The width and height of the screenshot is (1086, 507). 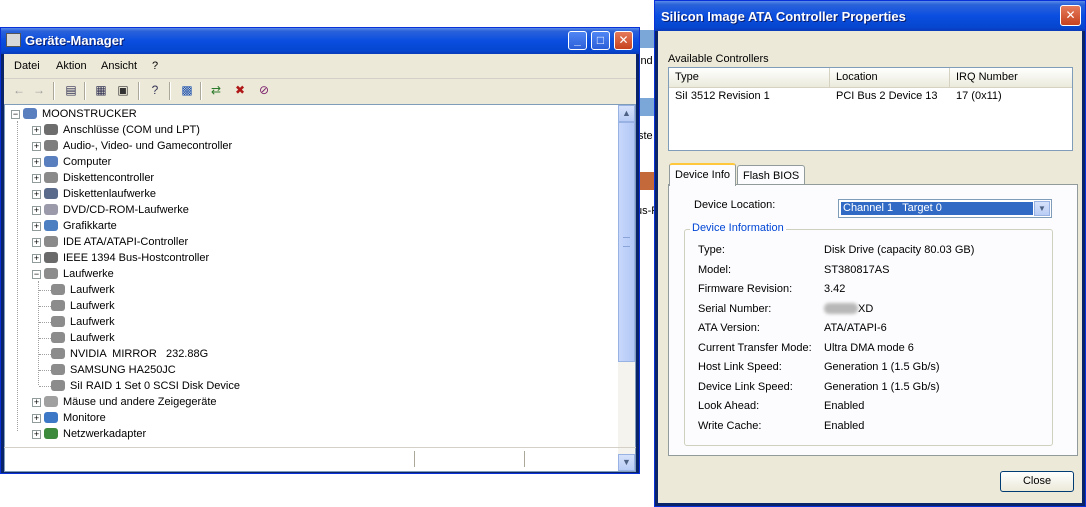 What do you see at coordinates (305, 130) in the screenshot?
I see `tree-item: + Anschlüsse (COM und LPT)` at bounding box center [305, 130].